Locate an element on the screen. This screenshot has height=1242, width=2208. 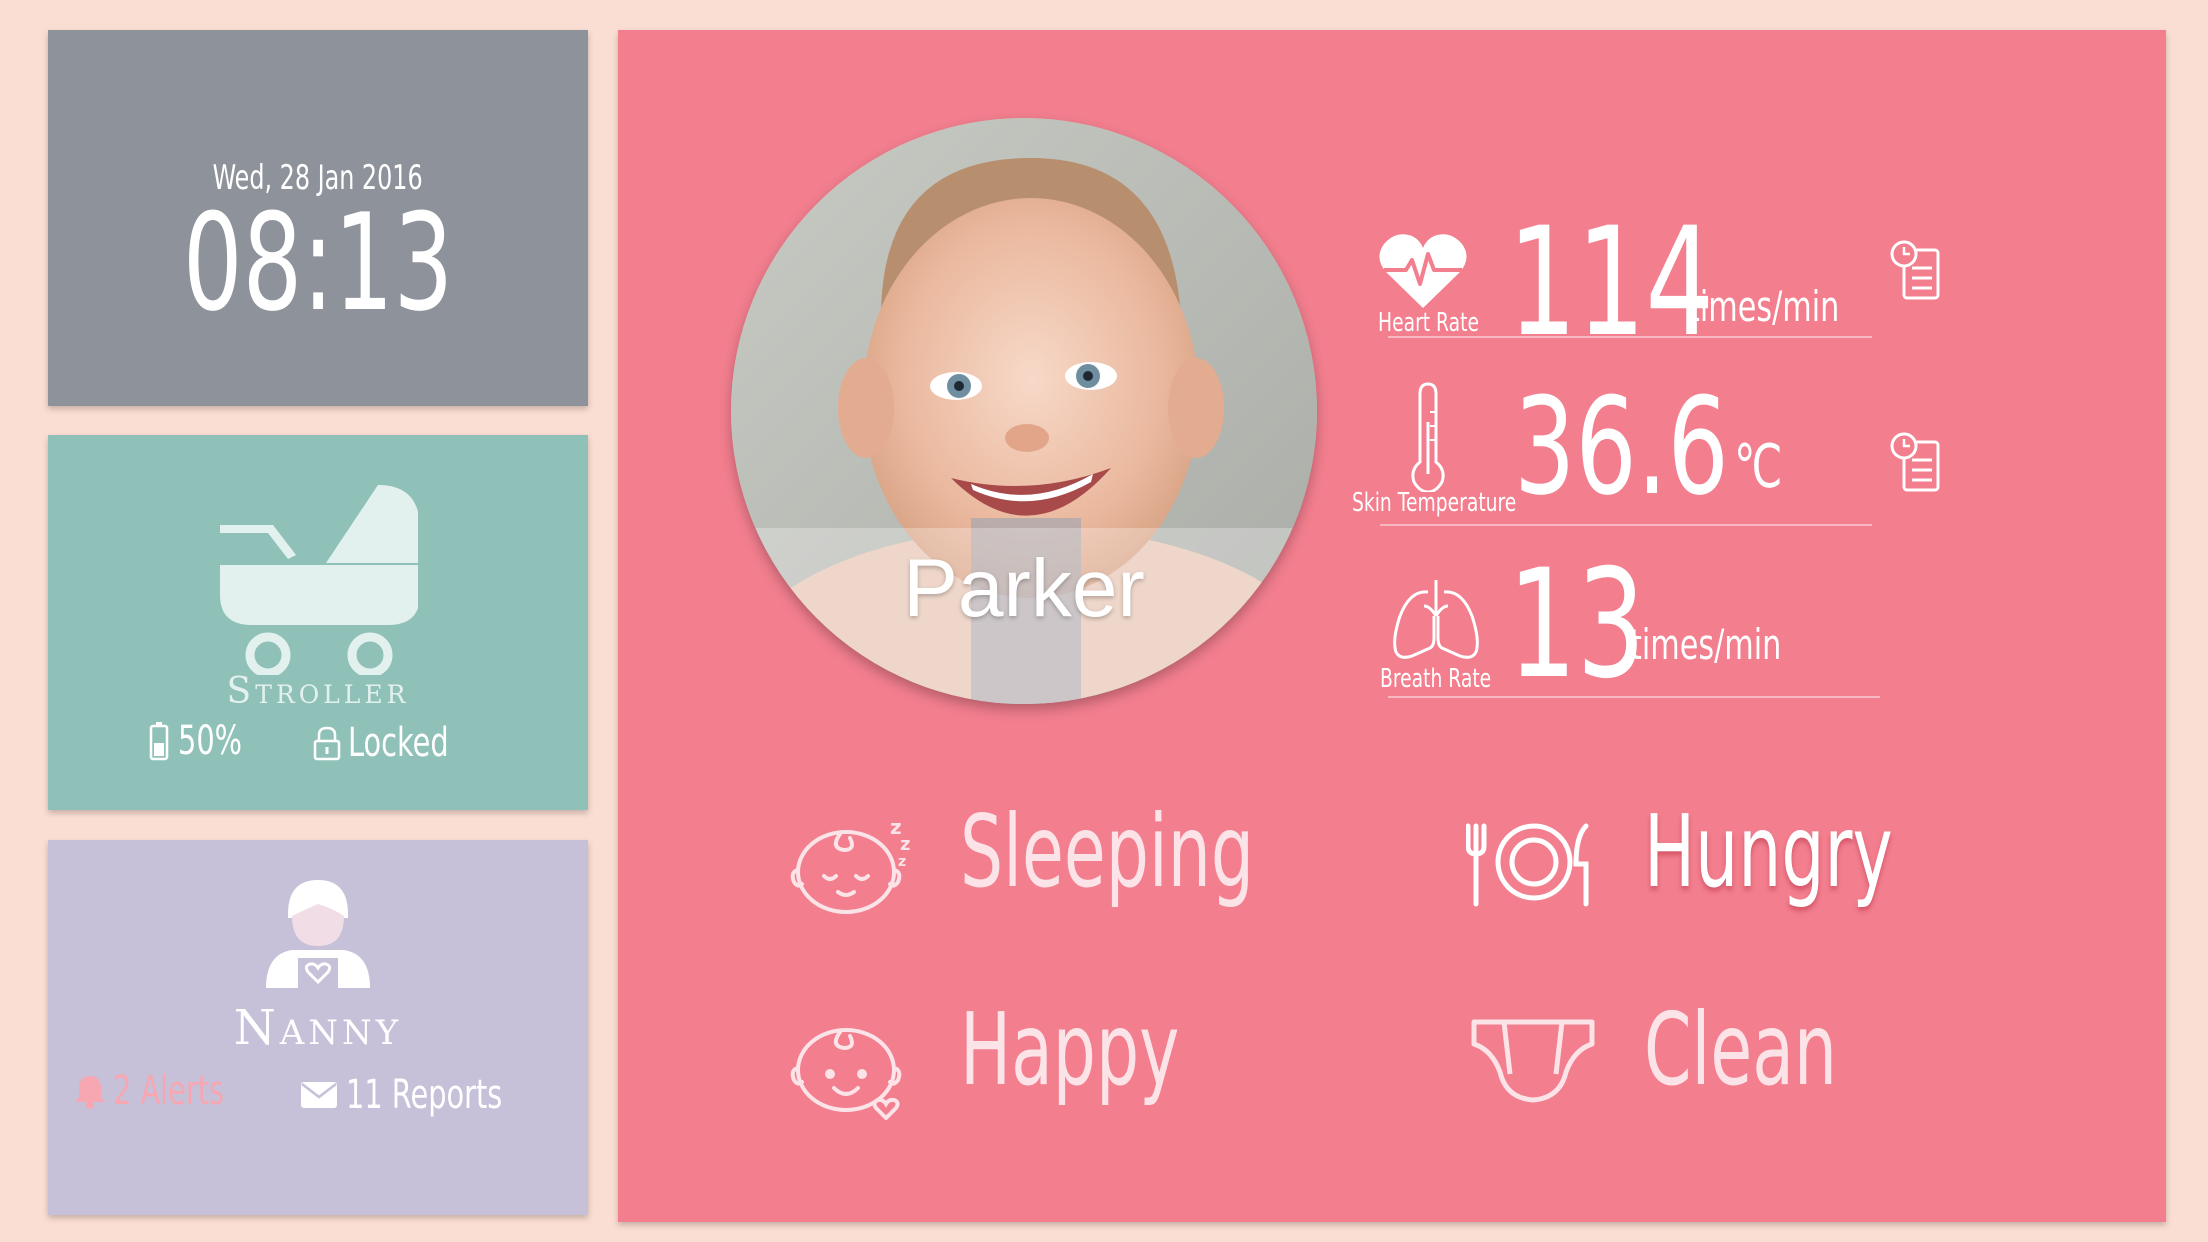
time-text: 08:13 is located at coordinates (318, 263).